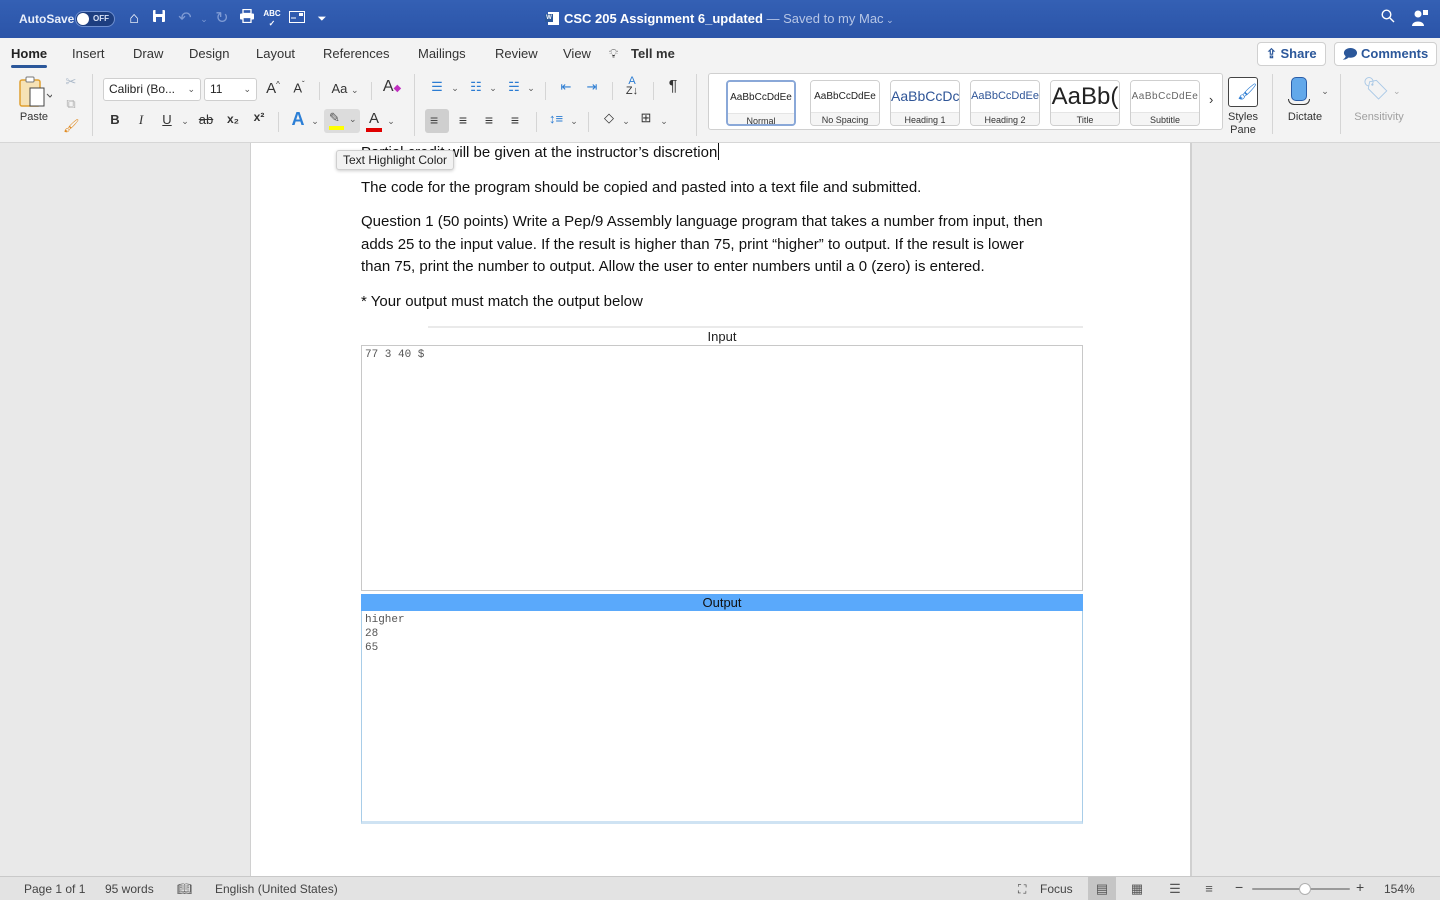  I want to click on font-color-dropdown-icon: ⌄, so click(391, 121).